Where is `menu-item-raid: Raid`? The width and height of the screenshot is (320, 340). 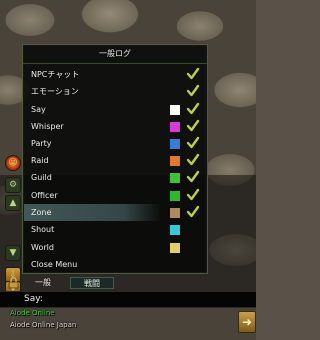
menu-item-raid: Raid is located at coordinates (115, 160).